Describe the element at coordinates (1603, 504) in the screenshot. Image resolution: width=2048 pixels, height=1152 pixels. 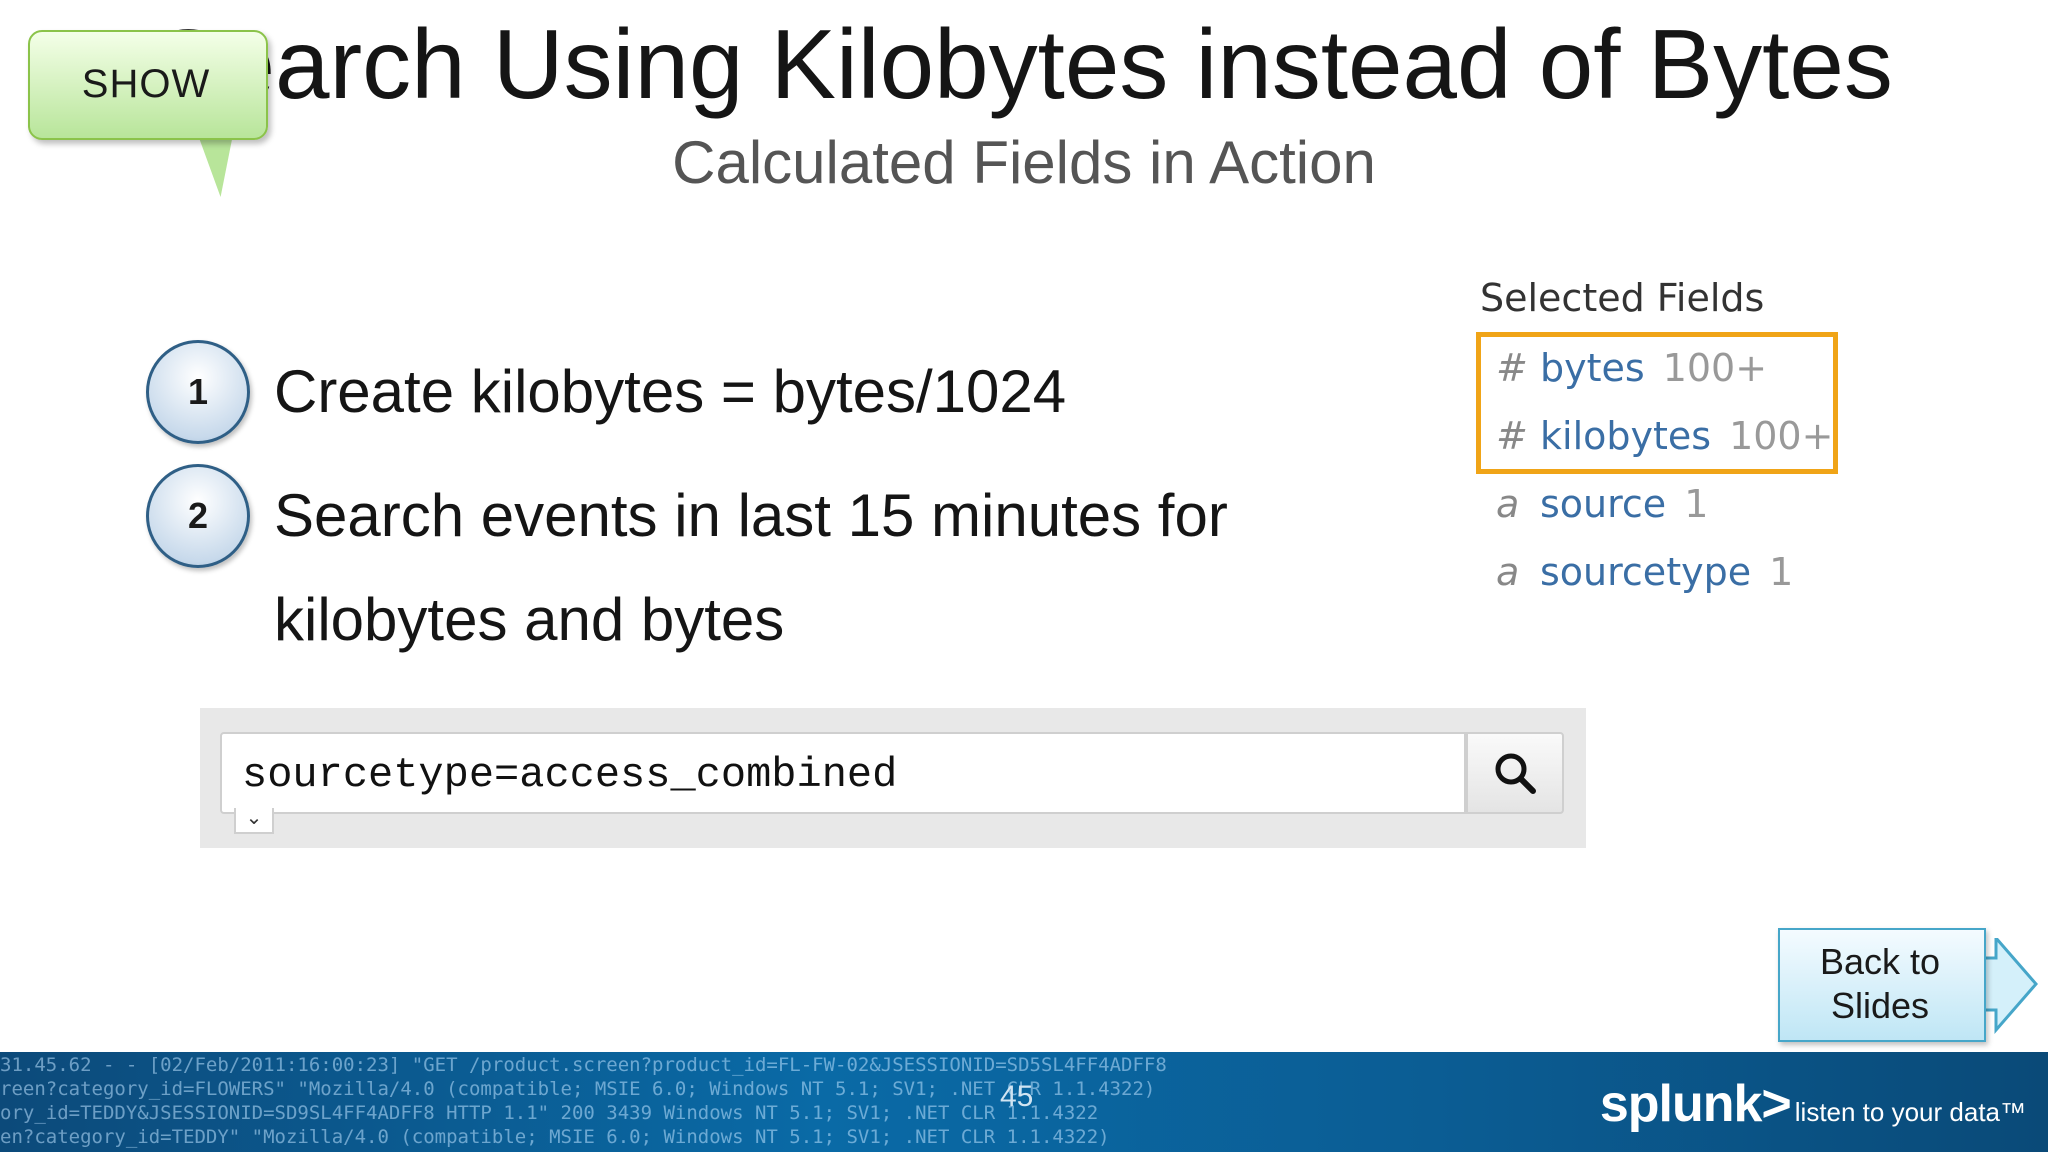
I see `field-name: source` at that location.